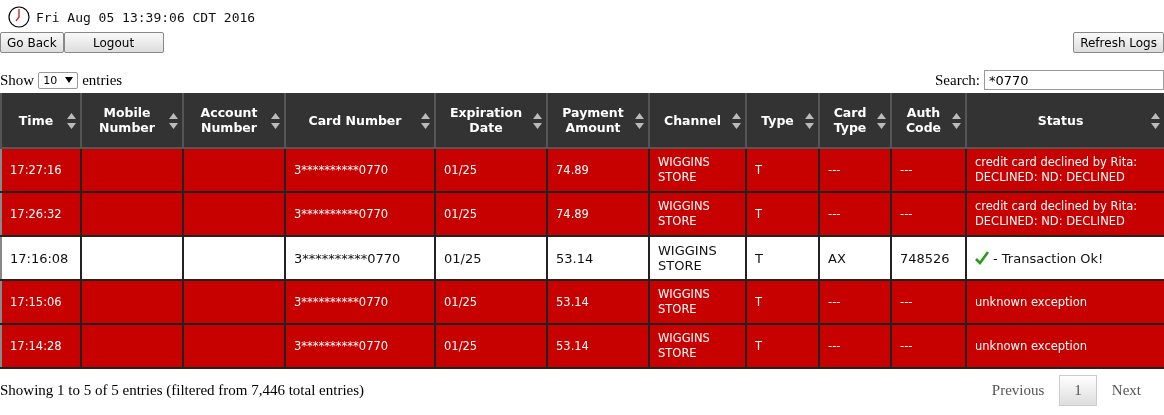  Describe the element at coordinates (32, 42) in the screenshot. I see `go-back-button: Go Back` at that location.